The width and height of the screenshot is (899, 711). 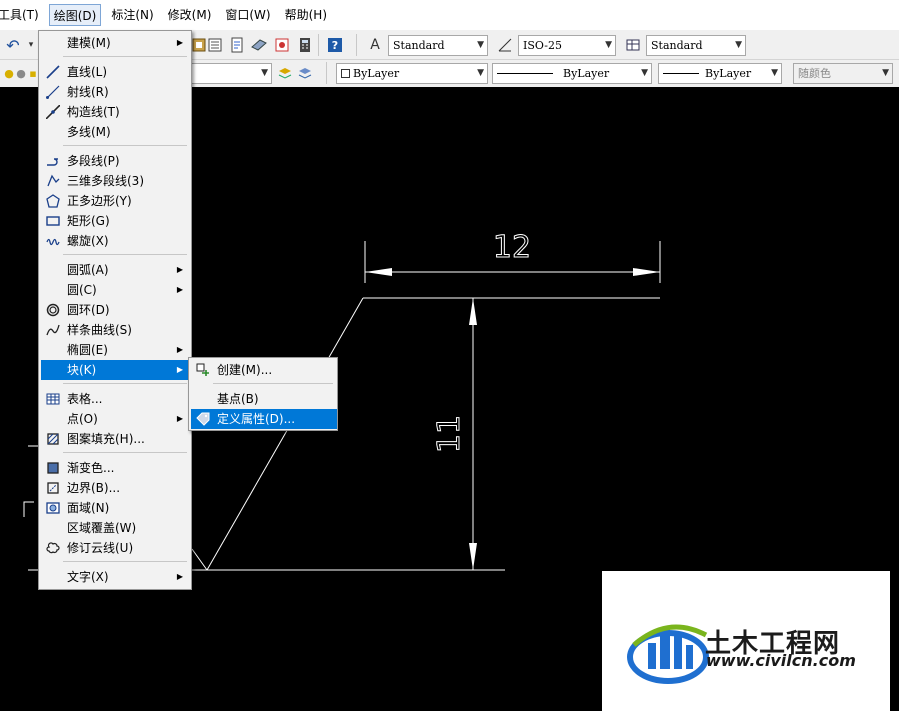 What do you see at coordinates (843, 73) in the screenshot?
I see `plot-style-combo: 随颜色 ▼` at bounding box center [843, 73].